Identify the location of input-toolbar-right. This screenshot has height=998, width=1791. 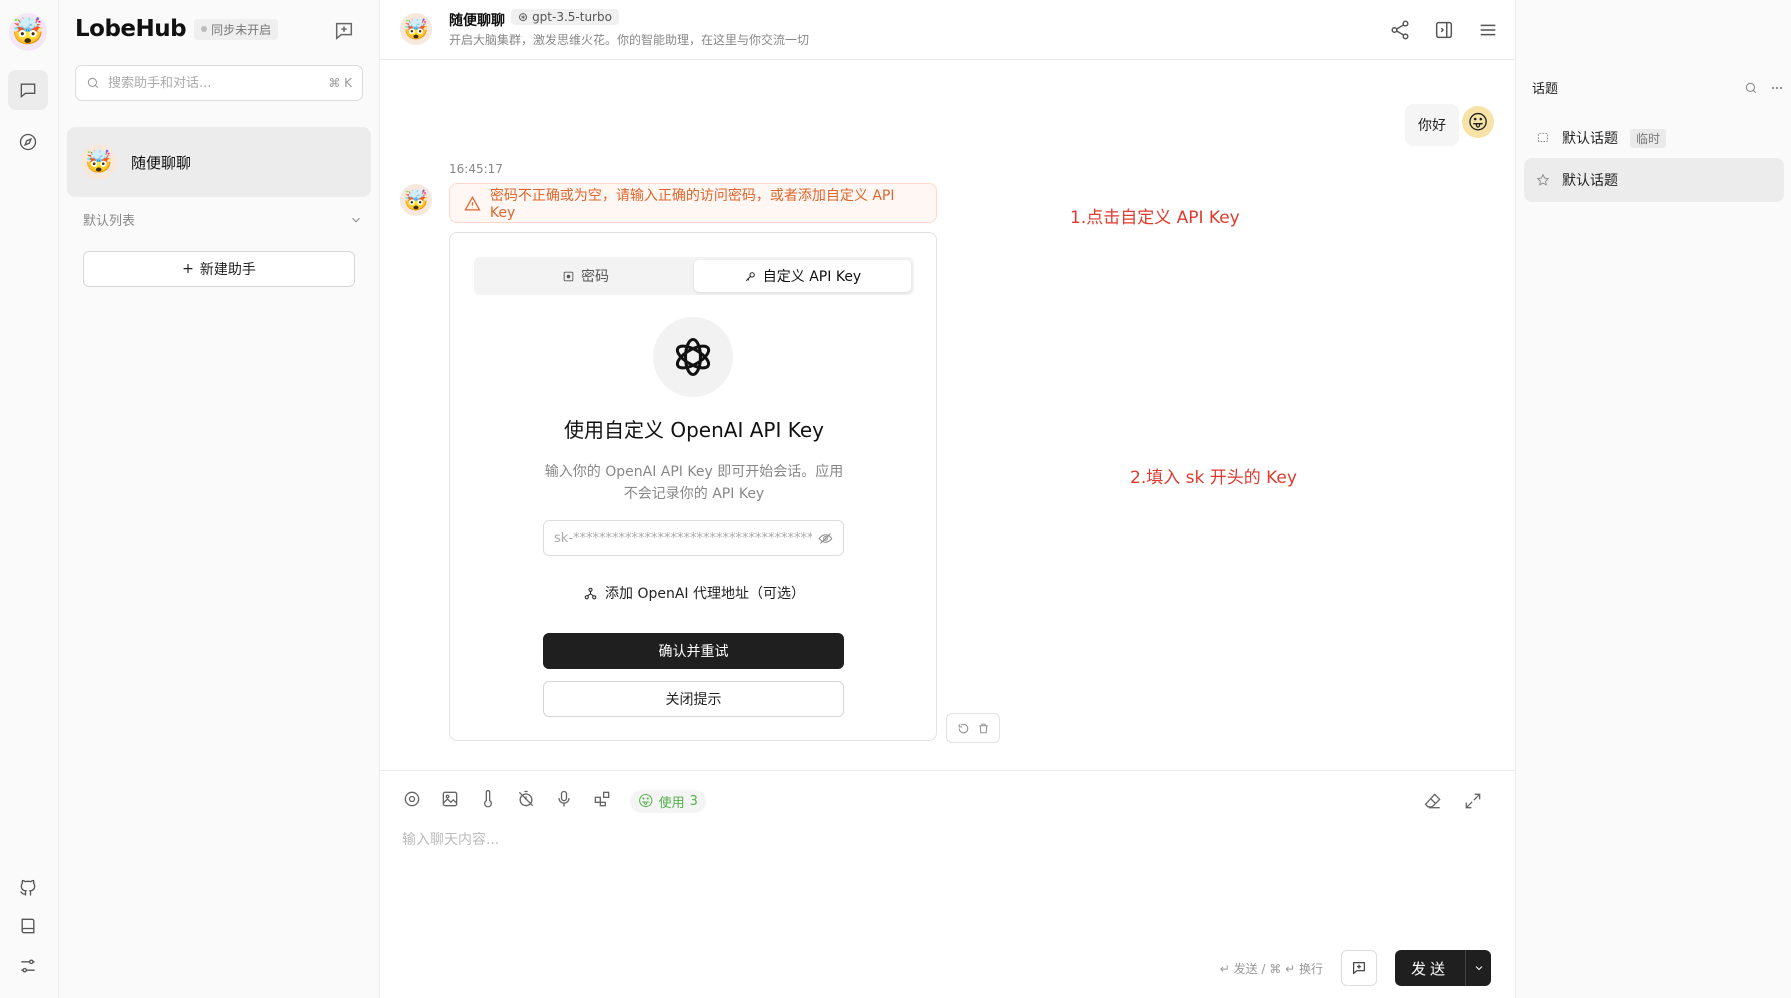
(1453, 801).